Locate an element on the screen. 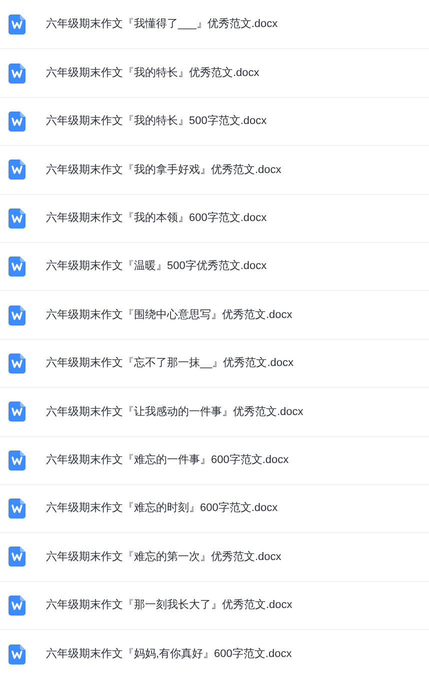 The image size is (429, 678). file-name: 六年级期末作文『温暖』500字优秀范文.docx is located at coordinates (156, 266).